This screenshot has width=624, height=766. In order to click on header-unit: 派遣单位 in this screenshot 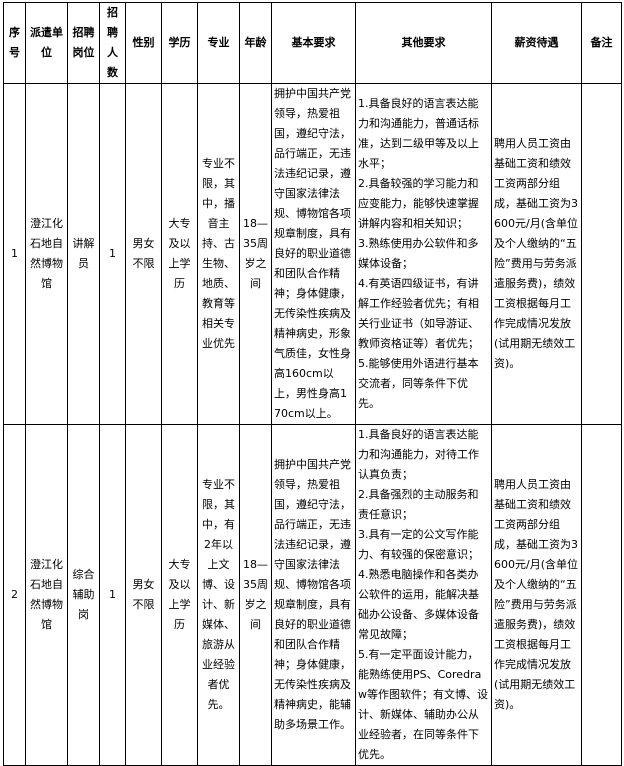, I will do `click(46, 43)`.